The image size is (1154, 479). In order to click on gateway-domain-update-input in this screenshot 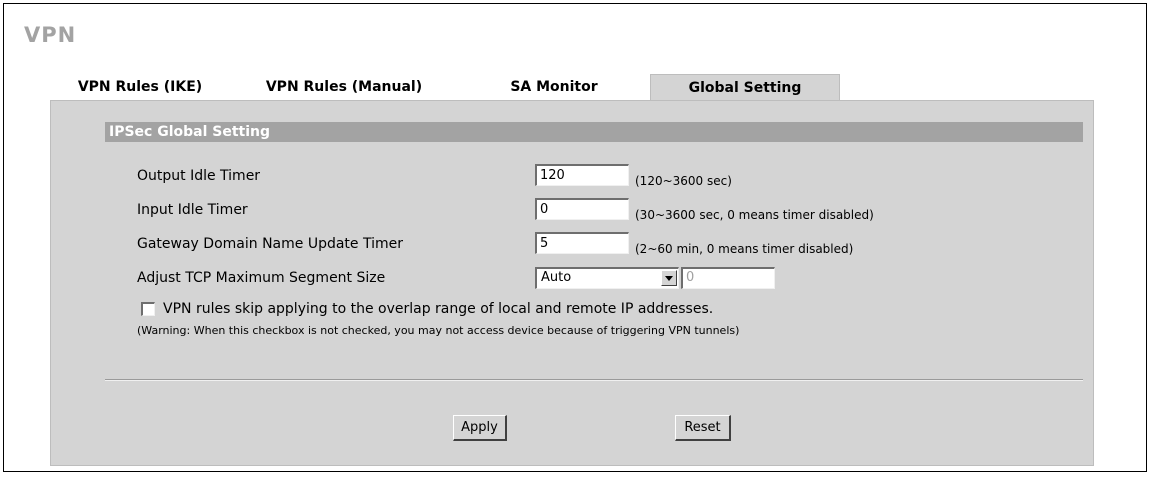, I will do `click(582, 243)`.